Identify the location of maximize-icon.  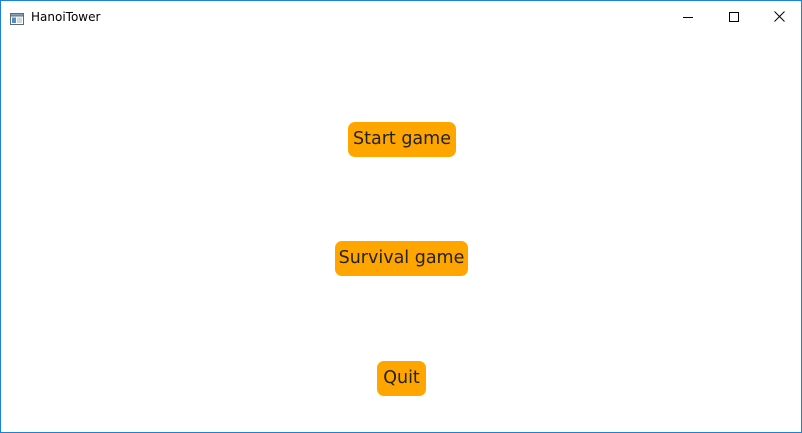
(734, 16).